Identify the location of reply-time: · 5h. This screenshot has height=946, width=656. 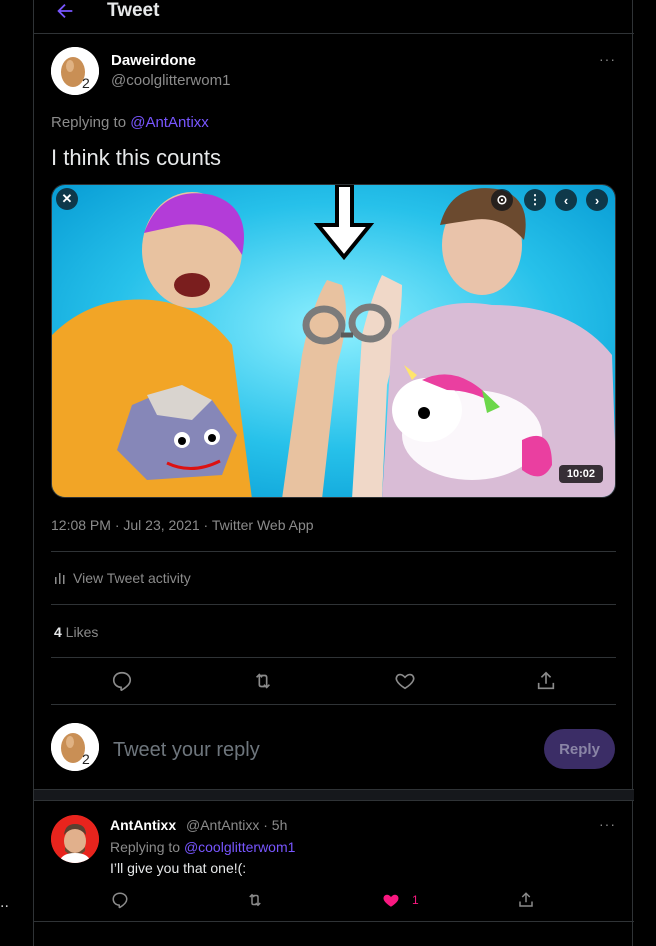
(273, 825).